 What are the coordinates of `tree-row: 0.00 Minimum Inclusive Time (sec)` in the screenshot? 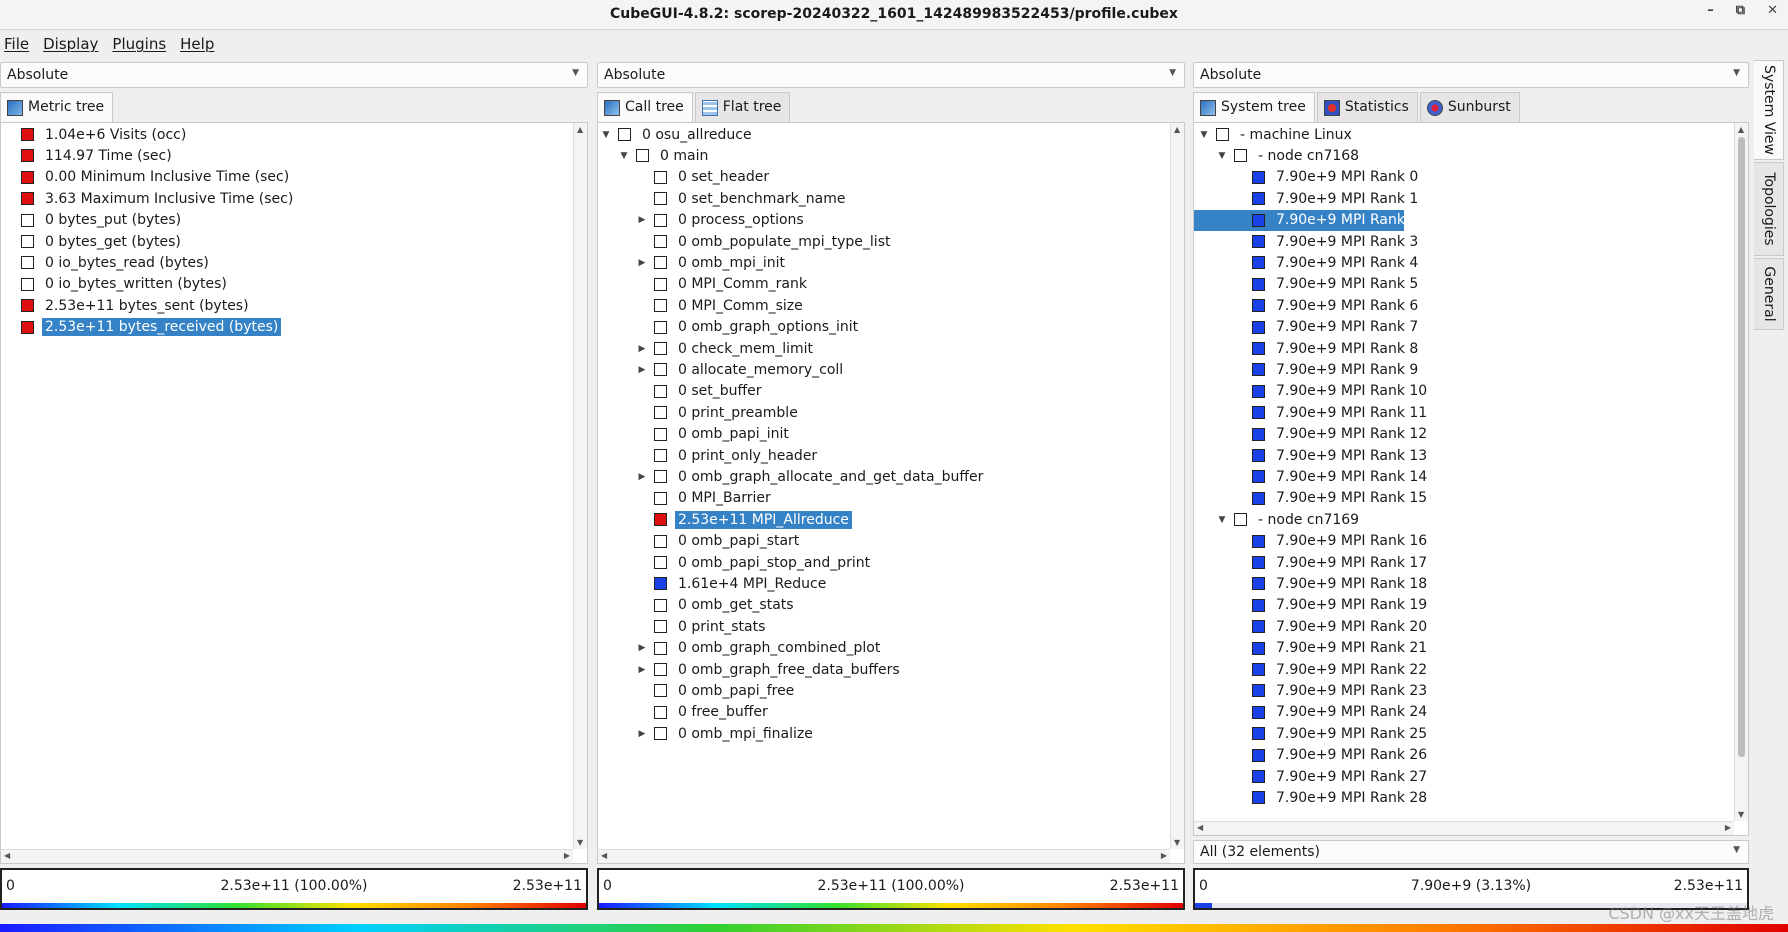 It's located at (146, 177).